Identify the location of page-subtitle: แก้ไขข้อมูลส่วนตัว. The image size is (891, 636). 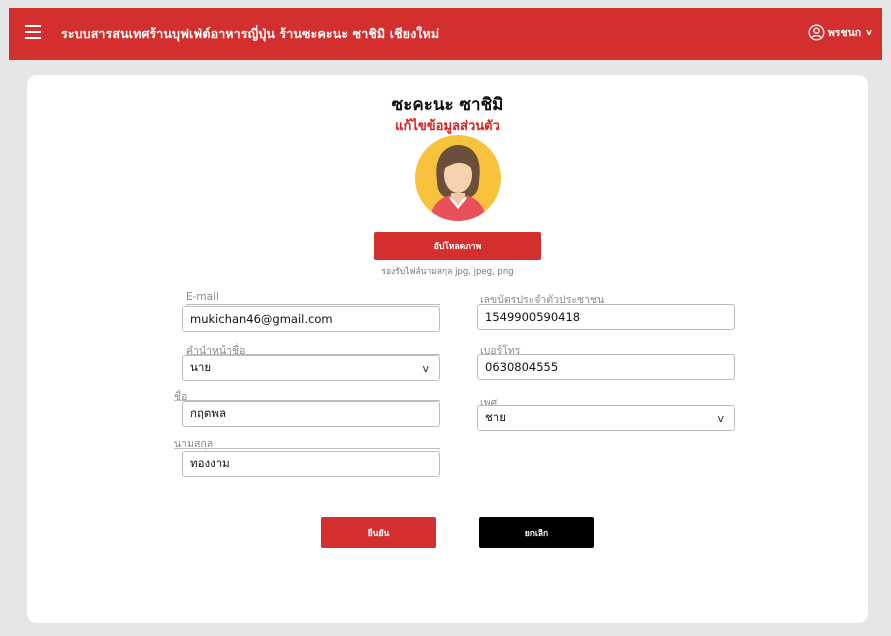
(447, 126).